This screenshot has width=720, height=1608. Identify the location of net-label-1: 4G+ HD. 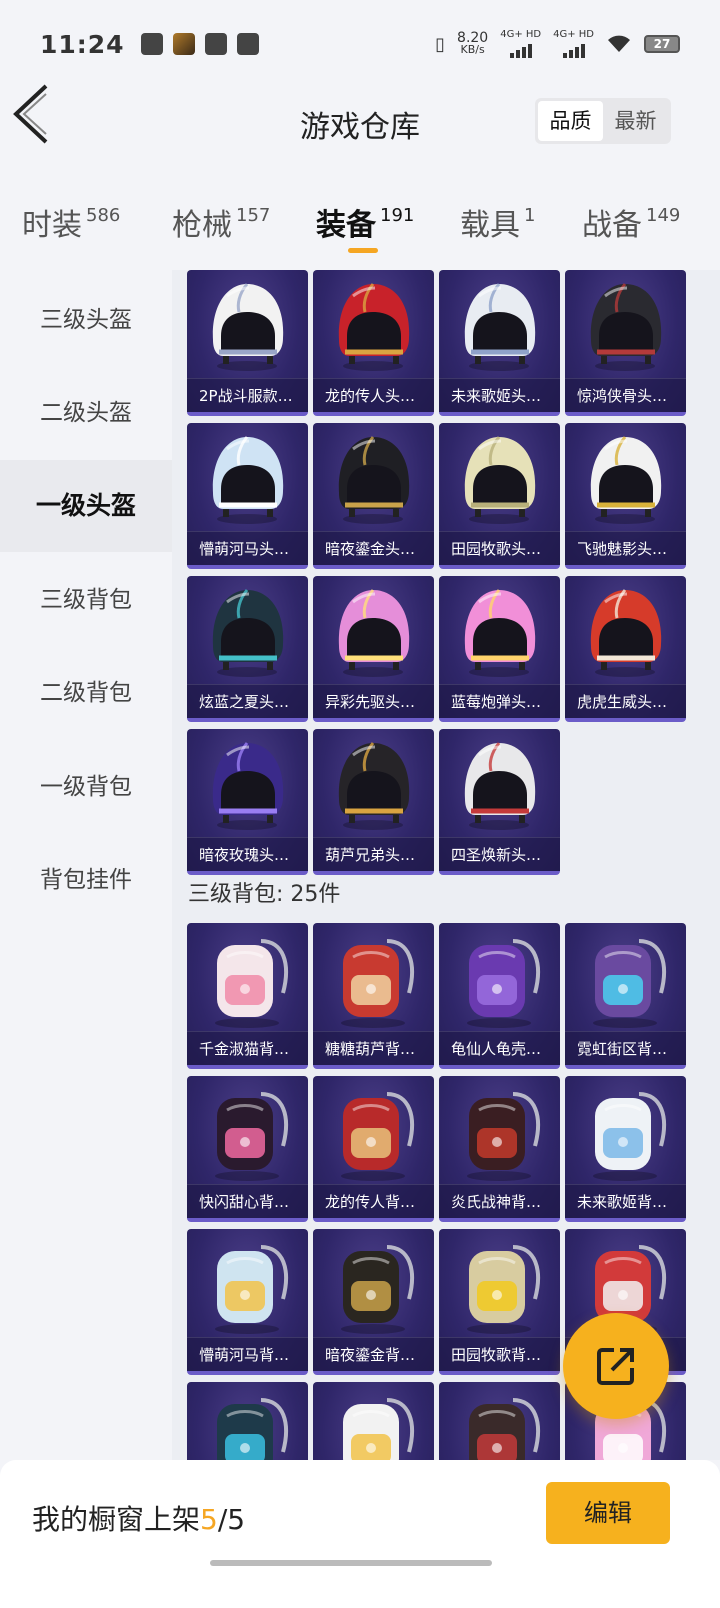
(521, 34).